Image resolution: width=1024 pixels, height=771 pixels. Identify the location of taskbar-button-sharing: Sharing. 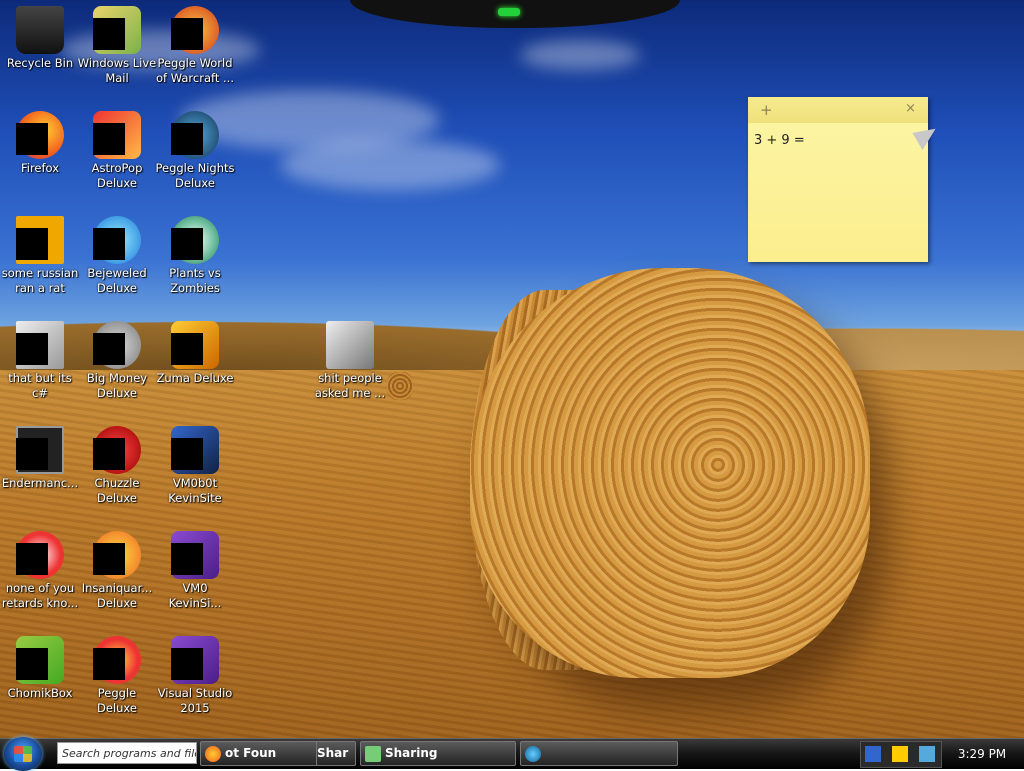
(438, 753).